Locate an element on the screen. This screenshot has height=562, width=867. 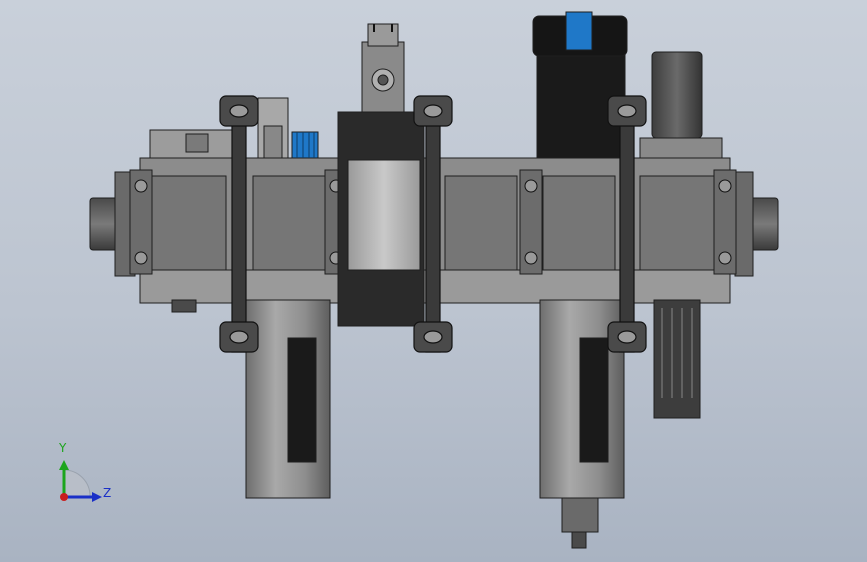
solenoid-valve is located at coordinates (381, 175).